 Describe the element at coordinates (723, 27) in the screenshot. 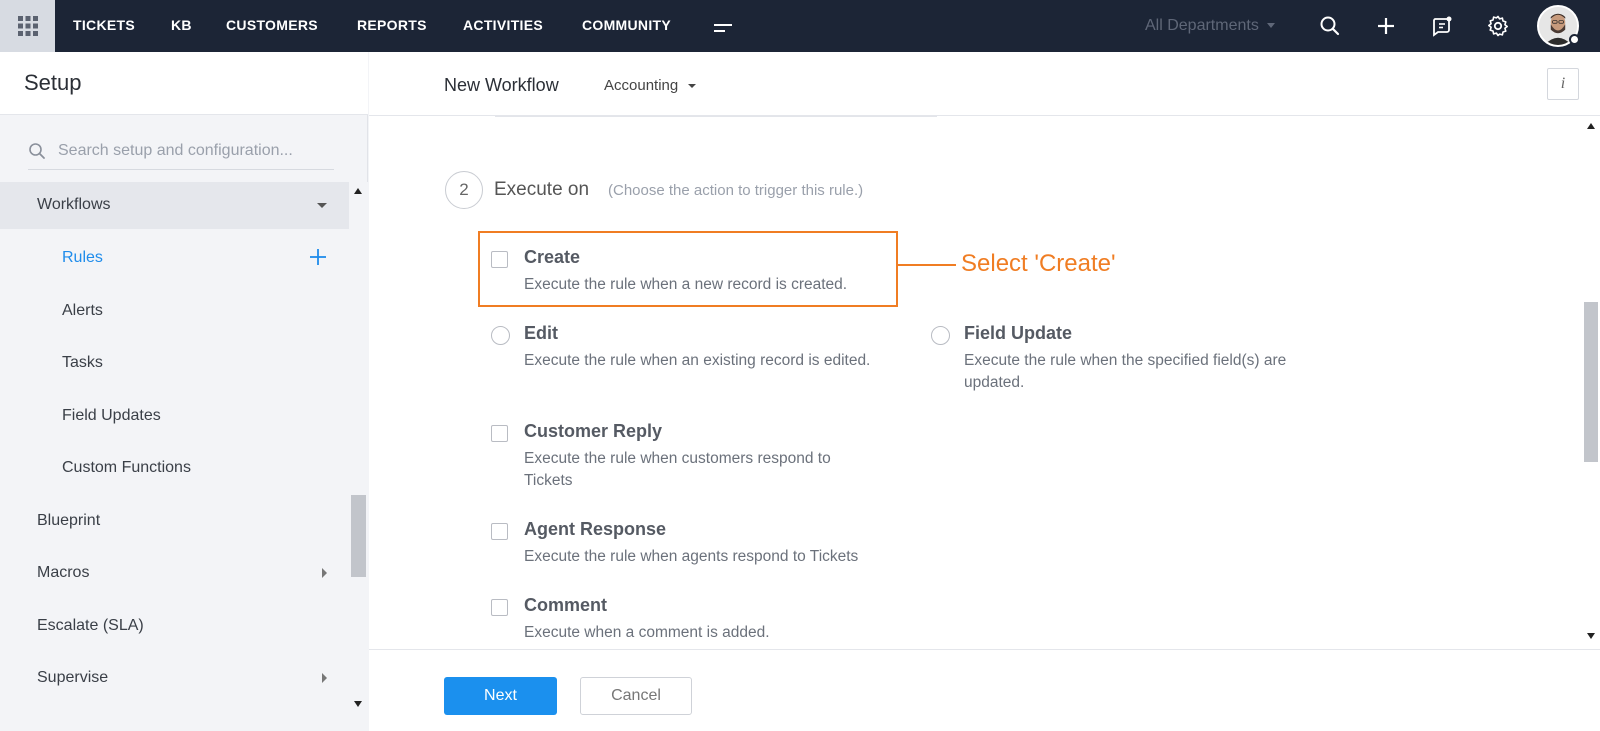

I see `menu-icon` at that location.